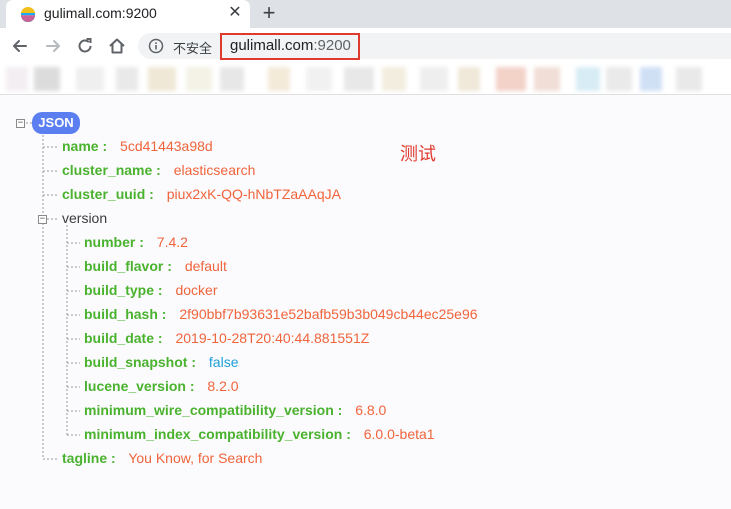  What do you see at coordinates (124, 266) in the screenshot?
I see `json-key: build_flavor` at bounding box center [124, 266].